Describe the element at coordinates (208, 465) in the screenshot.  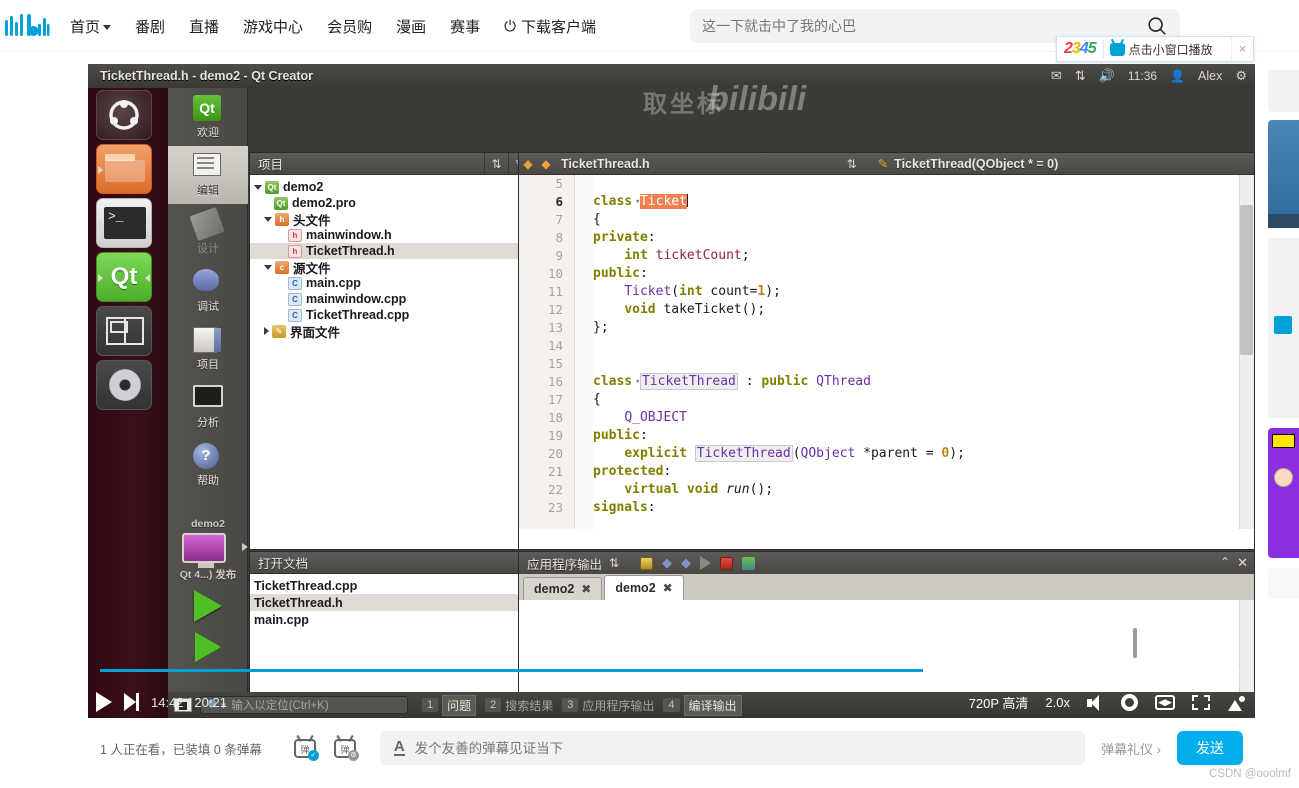
I see `mode-item-help: ? 帮助` at that location.